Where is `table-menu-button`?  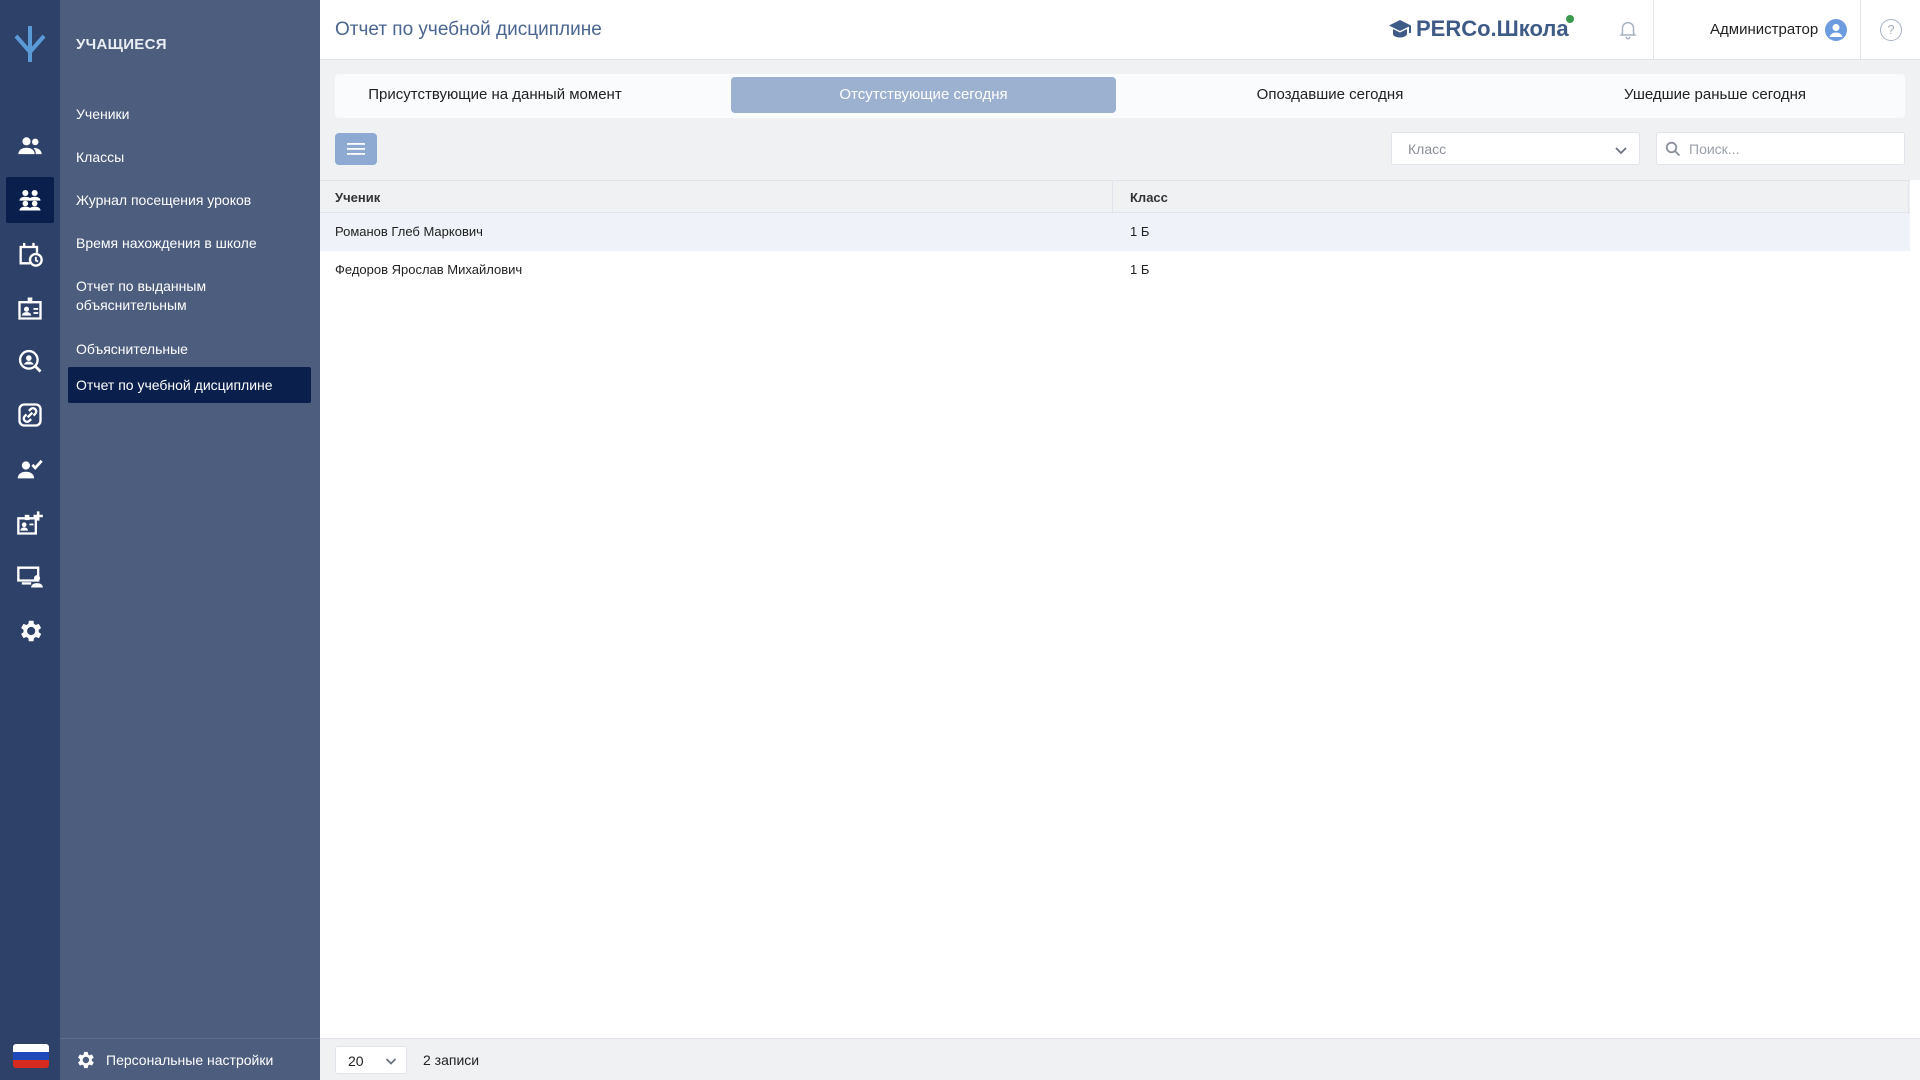
table-menu-button is located at coordinates (356, 149).